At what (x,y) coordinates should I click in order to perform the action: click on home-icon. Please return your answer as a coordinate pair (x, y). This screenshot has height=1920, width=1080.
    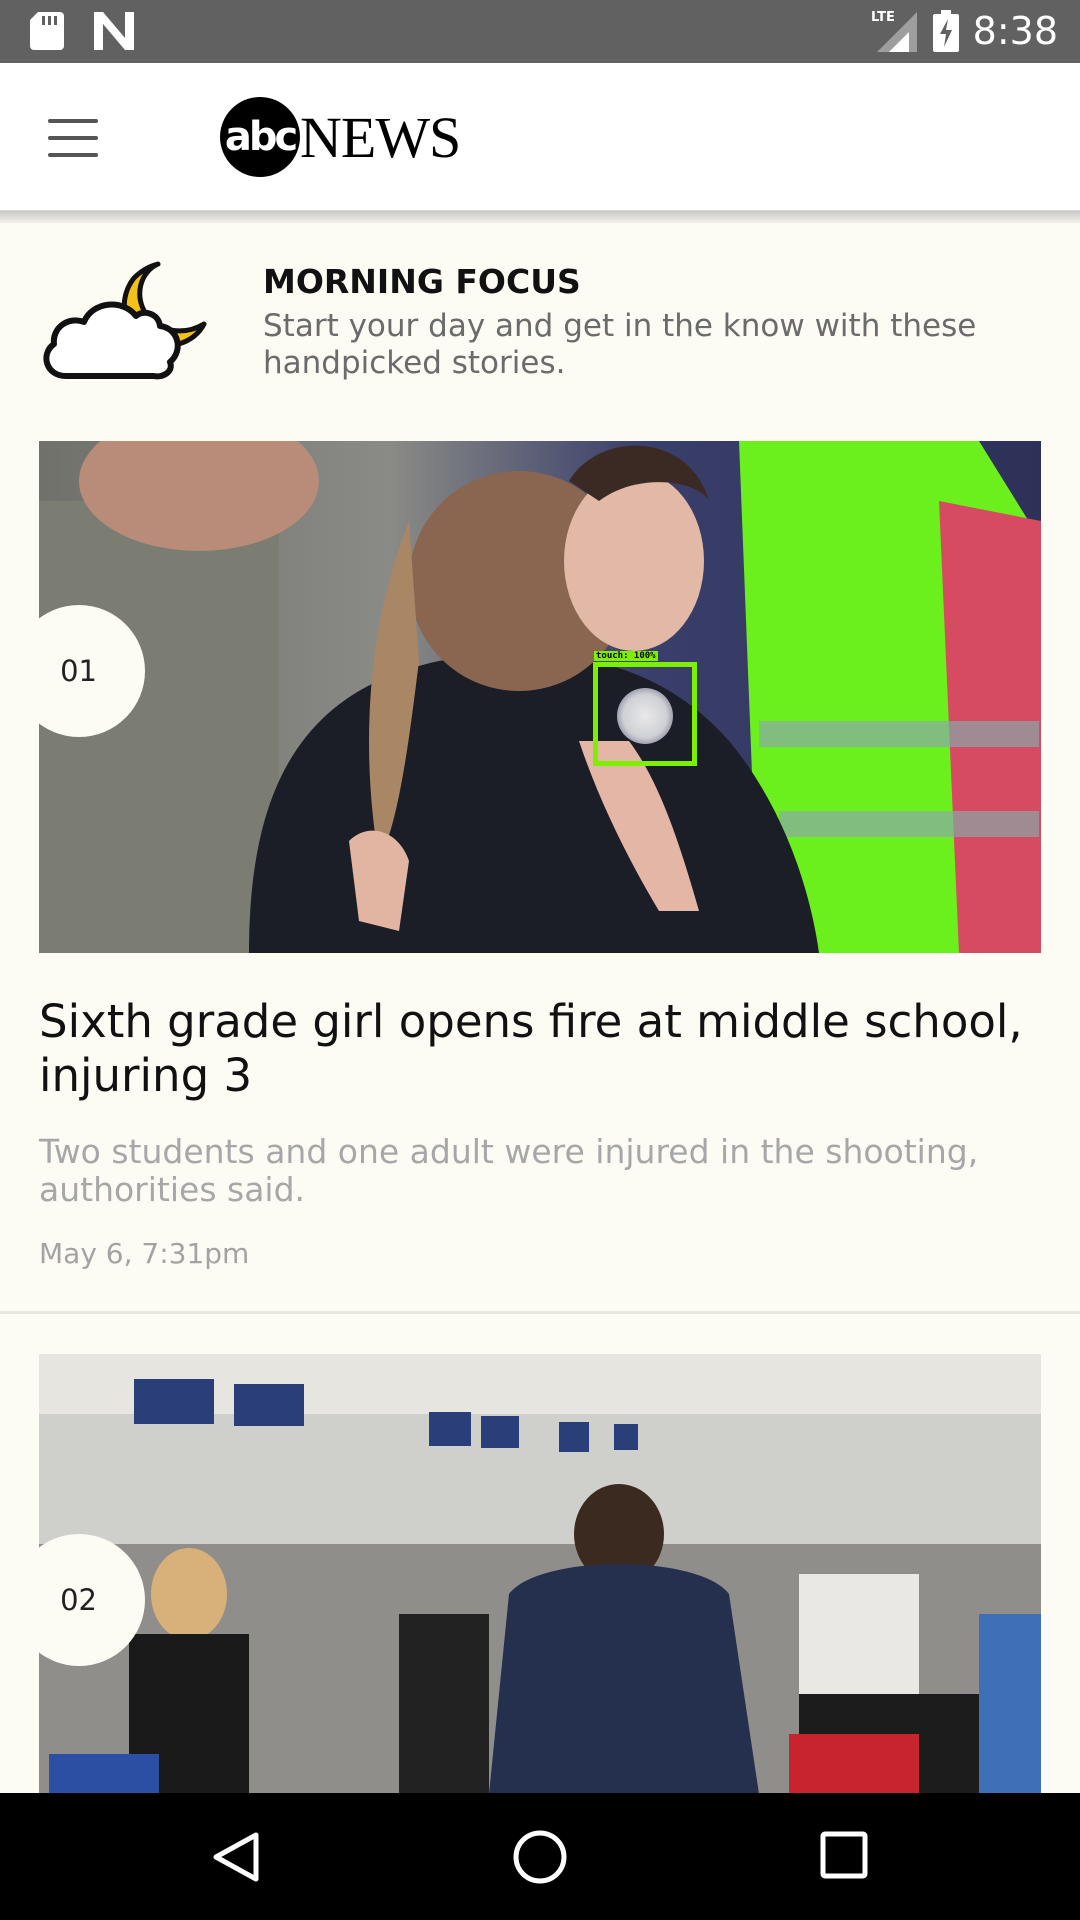
    Looking at the image, I should click on (540, 1857).